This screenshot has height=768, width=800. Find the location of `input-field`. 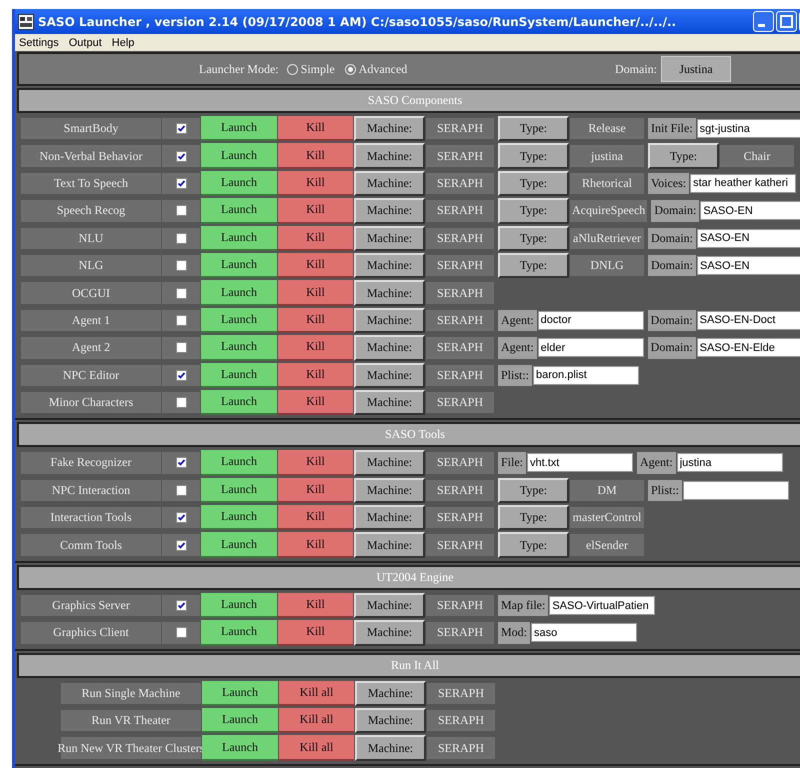

input-field is located at coordinates (736, 490).